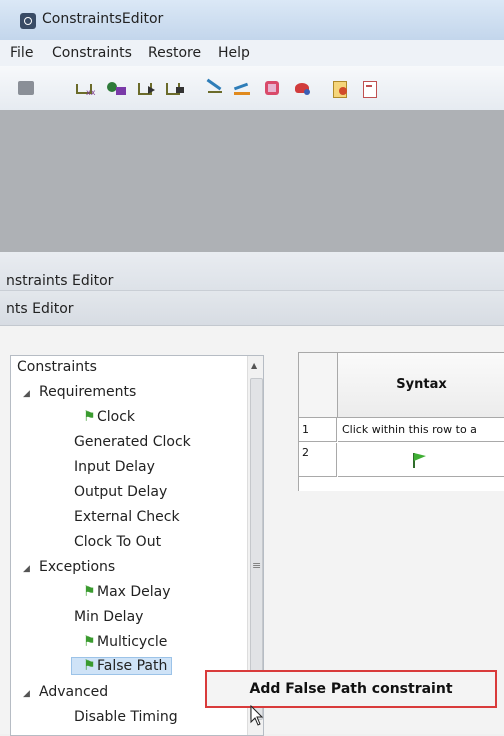 The height and width of the screenshot is (736, 504). I want to click on tree-item-output-delay: Output Delay, so click(120, 492).